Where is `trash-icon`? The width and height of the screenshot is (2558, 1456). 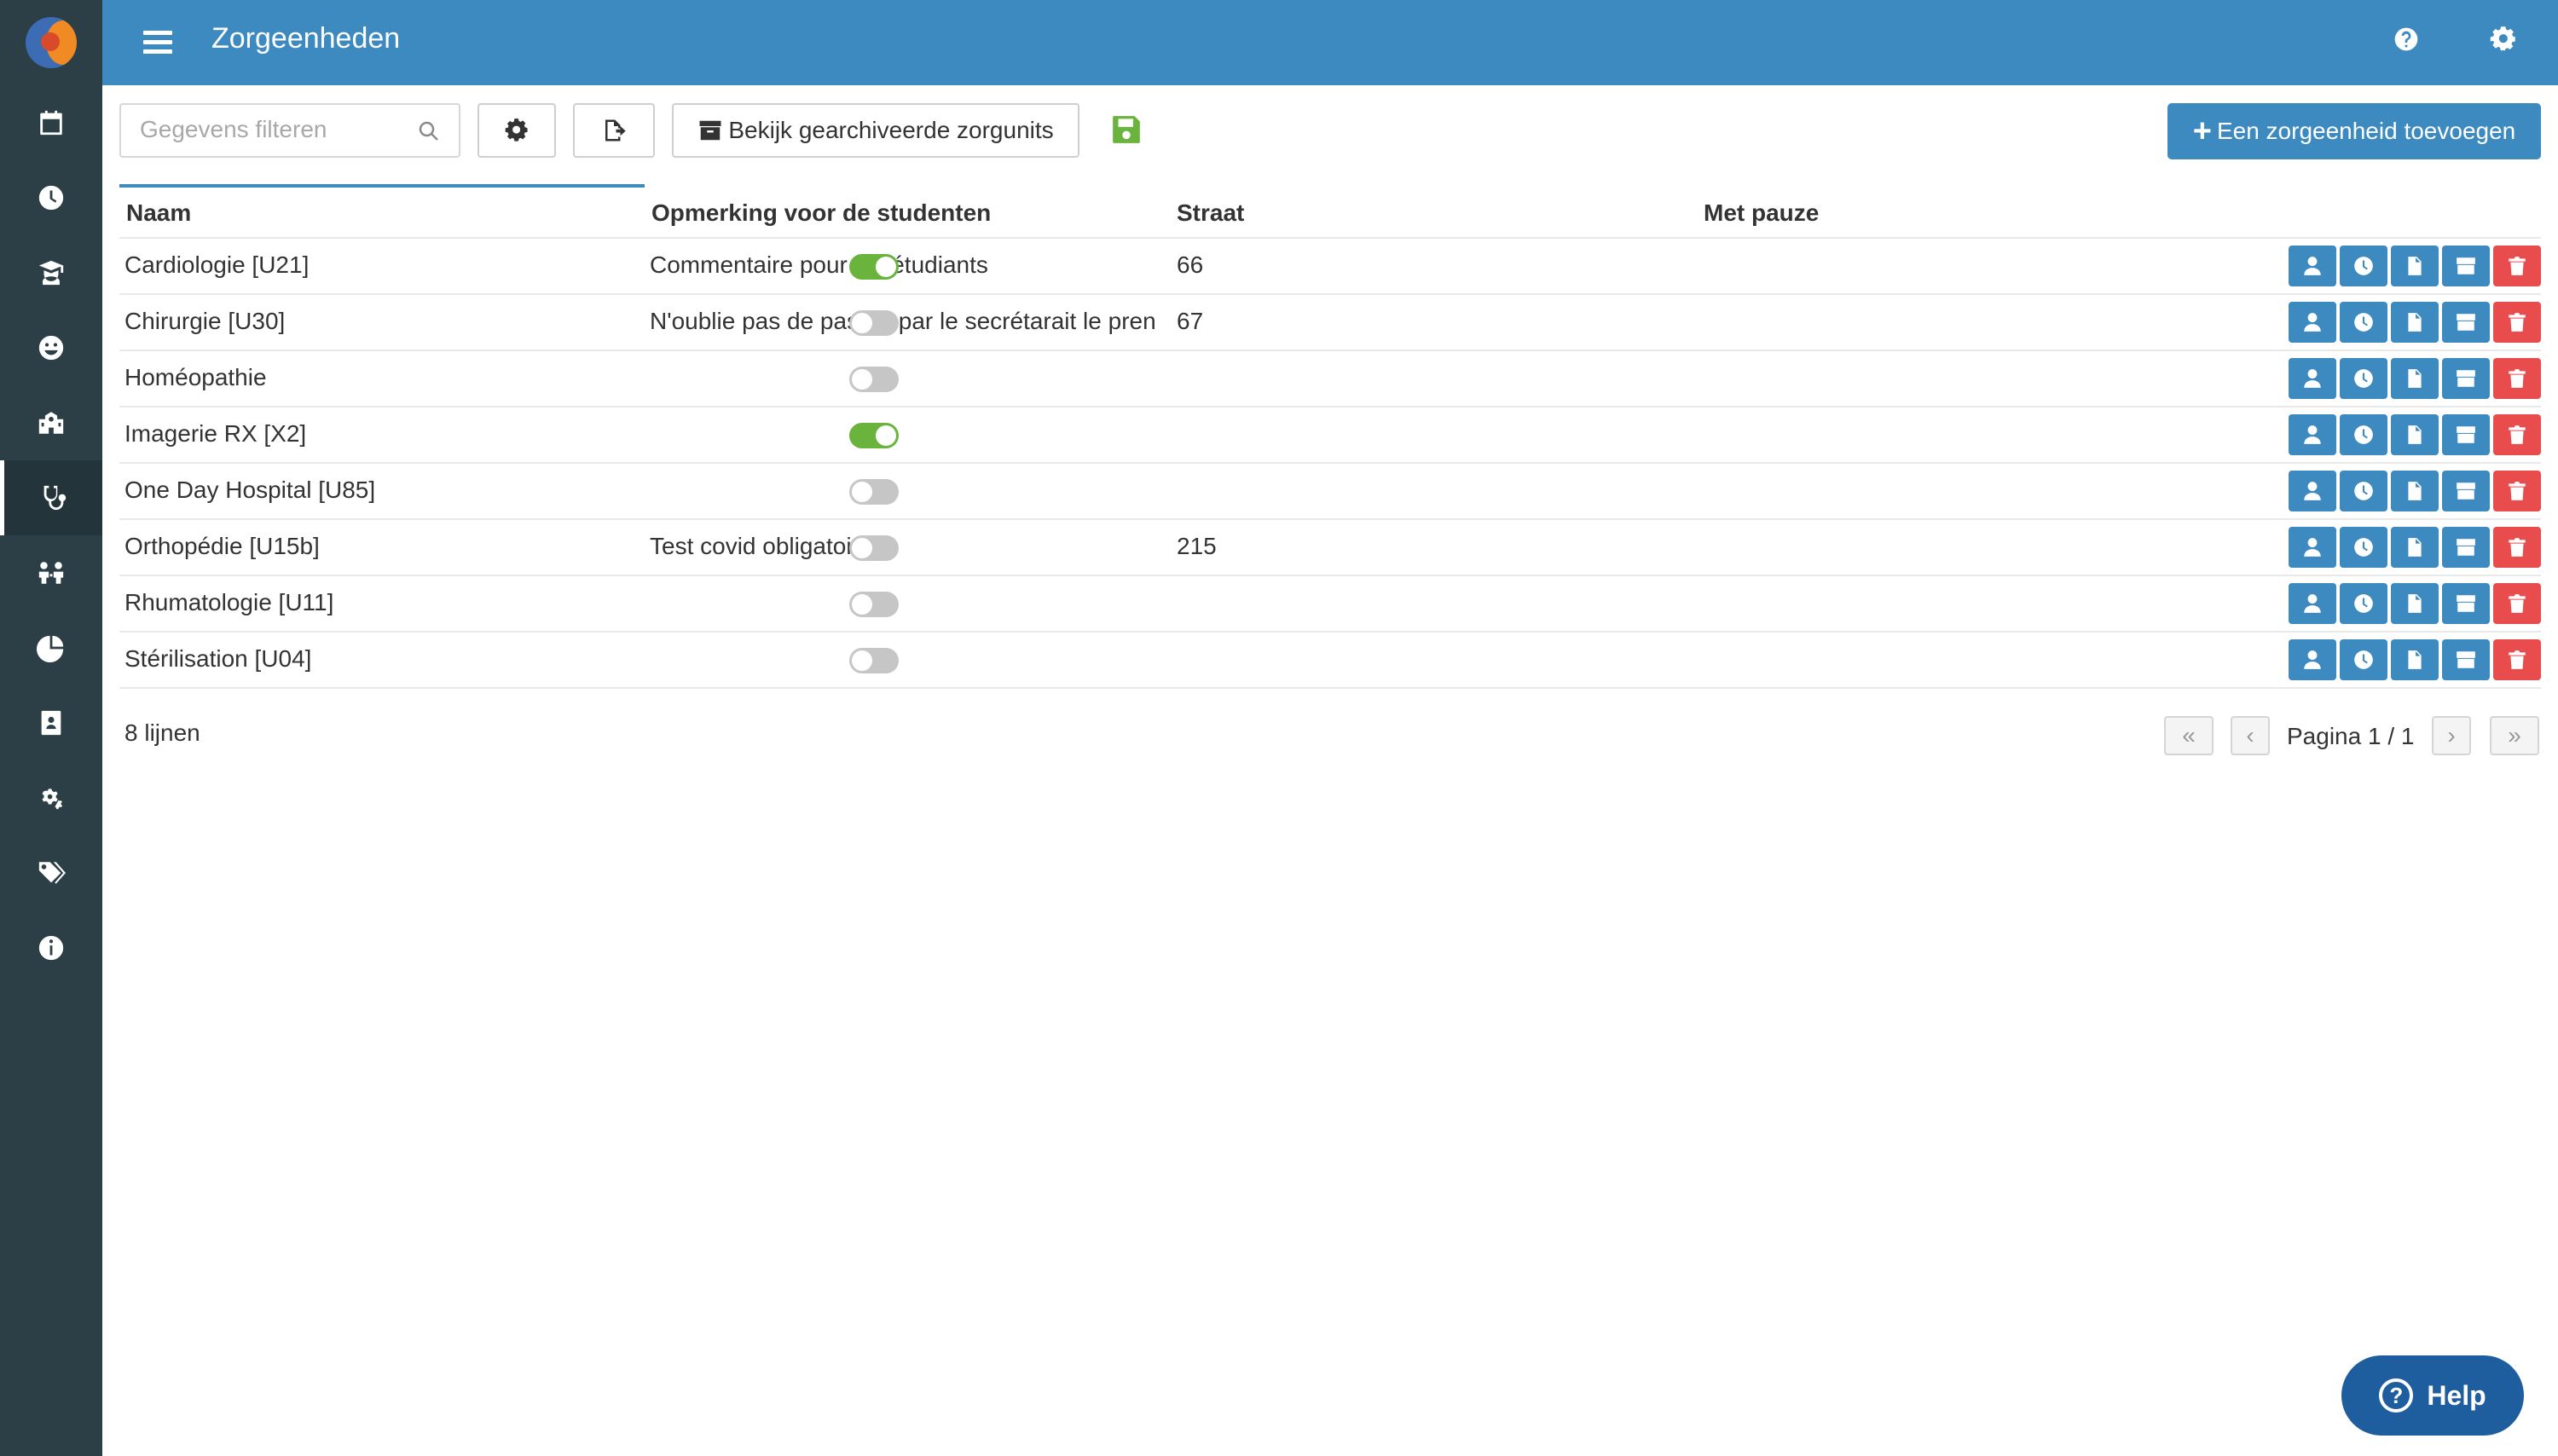 trash-icon is located at coordinates (2517, 491).